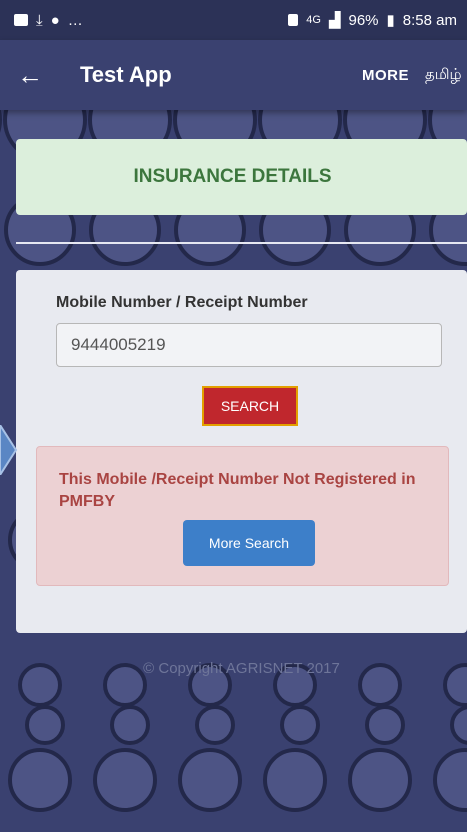  I want to click on side-arrow-icon, so click(9, 450).